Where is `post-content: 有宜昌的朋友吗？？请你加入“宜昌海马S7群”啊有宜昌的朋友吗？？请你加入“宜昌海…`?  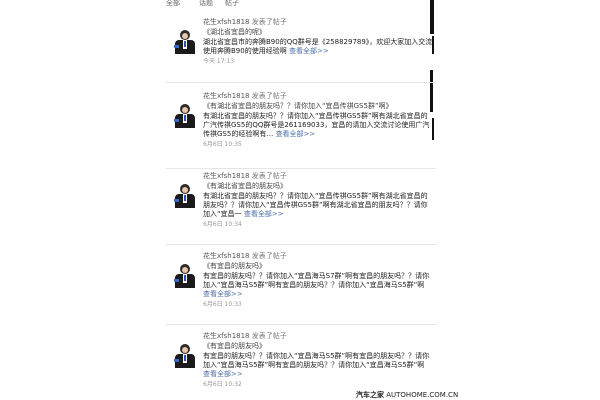 post-content: 有宜昌的朋友吗？？请你加入“宜昌海马S7群”啊有宜昌的朋友吗？？请你加入“宜昌海… is located at coordinates (316, 280).